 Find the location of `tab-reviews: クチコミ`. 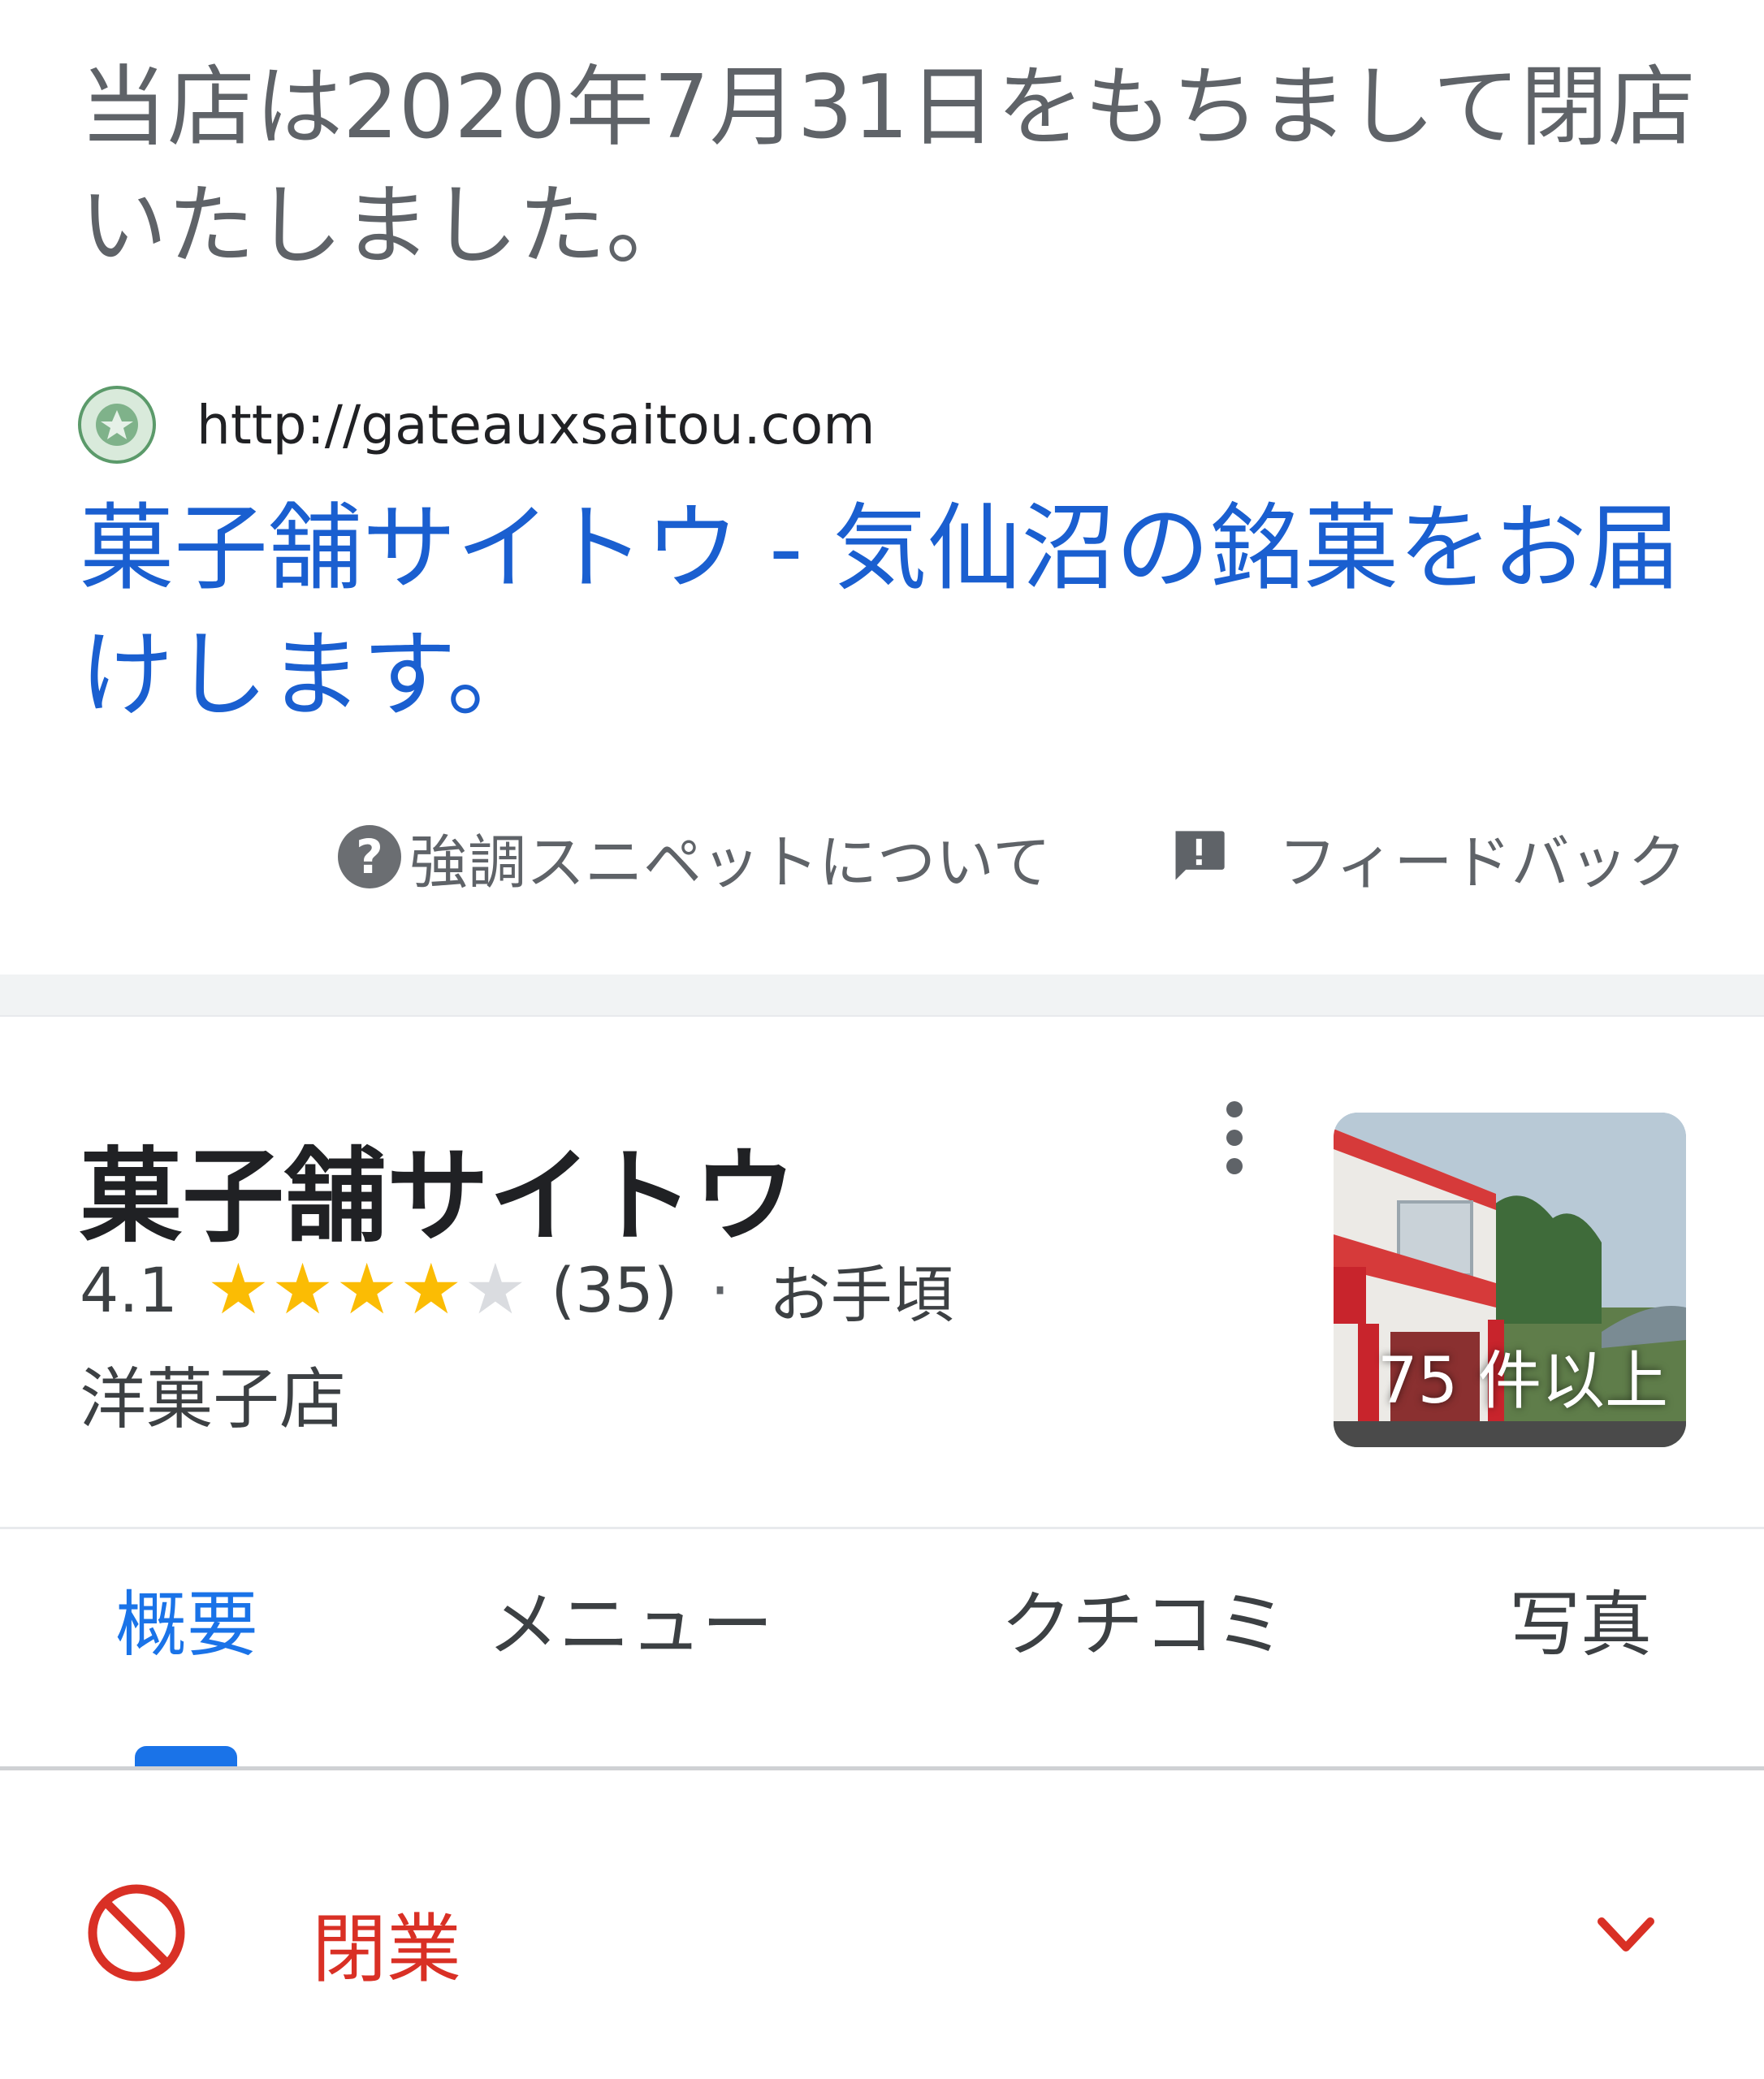

tab-reviews: クチコミ is located at coordinates (1144, 1619).